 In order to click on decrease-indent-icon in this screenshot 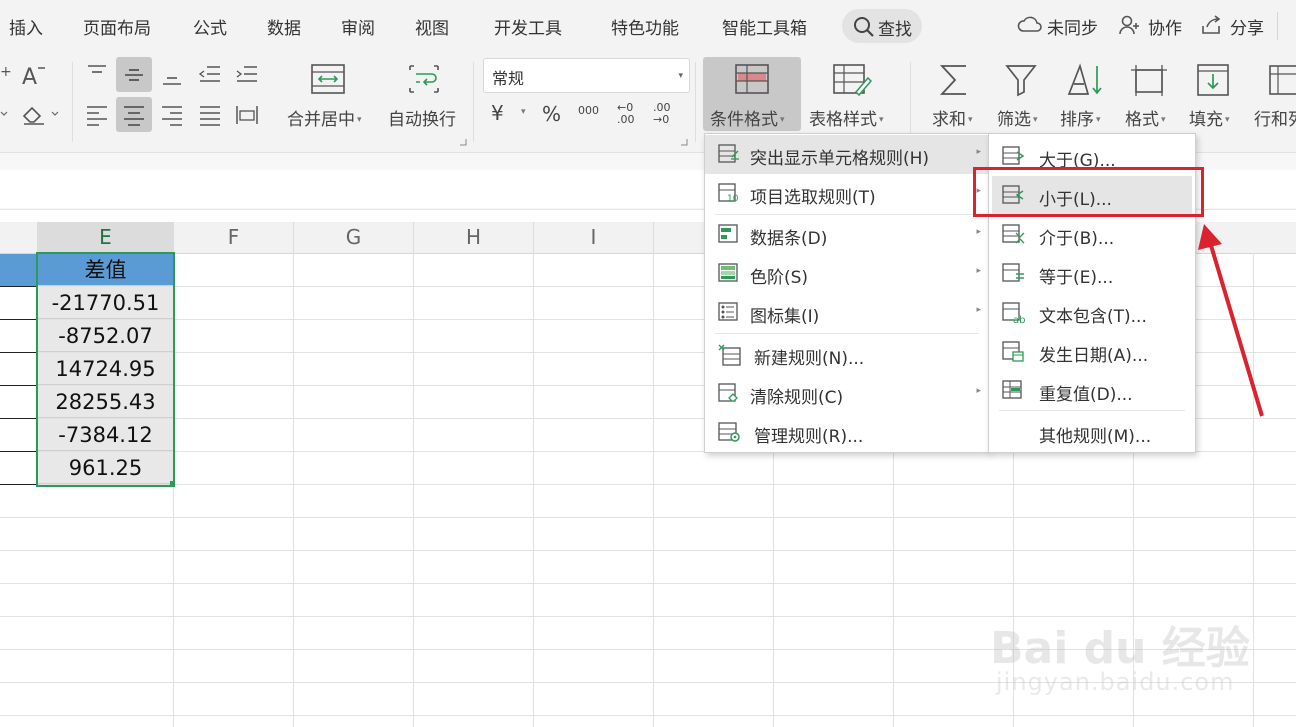, I will do `click(210, 75)`.